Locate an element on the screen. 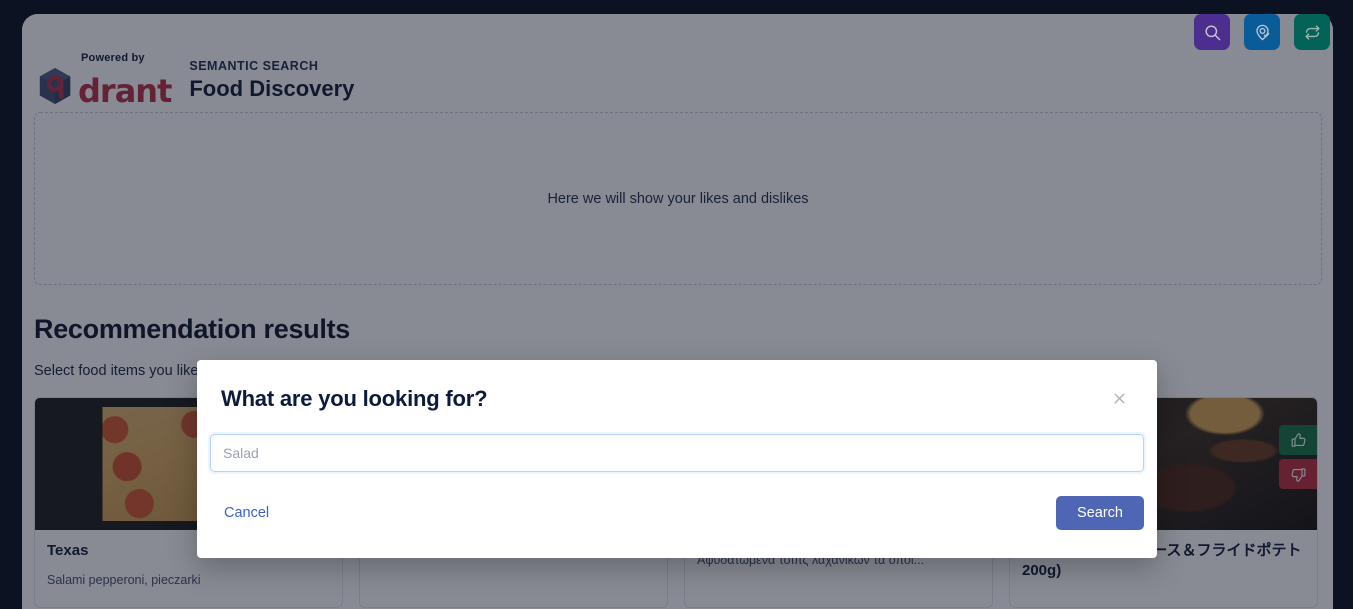 Image resolution: width=1353 pixels, height=609 pixels. search-input is located at coordinates (677, 453).